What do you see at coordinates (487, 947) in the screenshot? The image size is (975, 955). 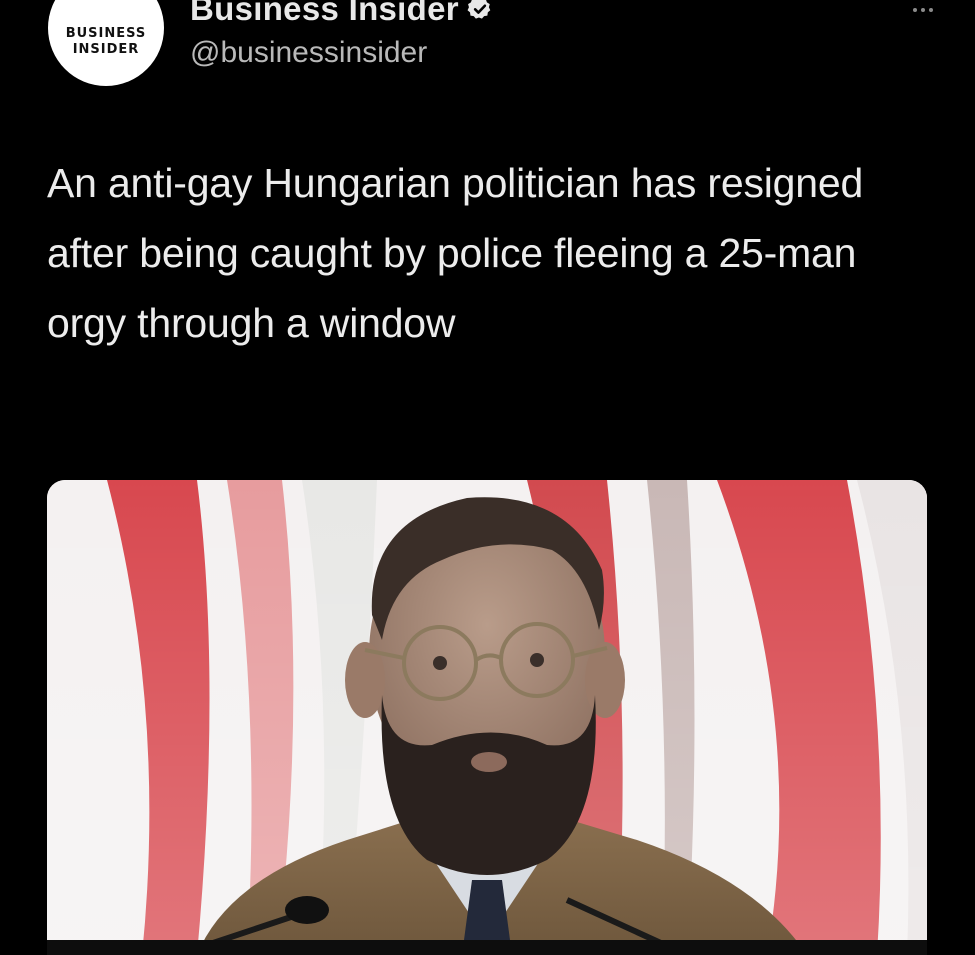 I see `media-bottom-edge` at bounding box center [487, 947].